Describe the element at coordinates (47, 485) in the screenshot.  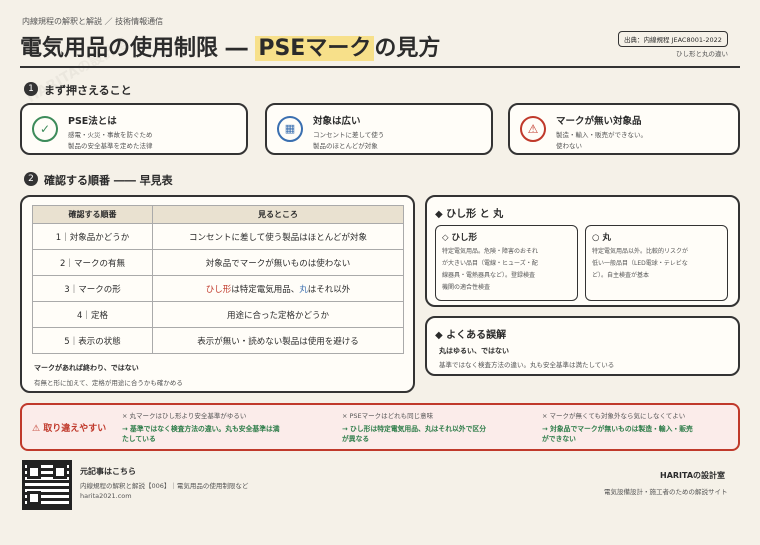
I see `qr-code` at that location.